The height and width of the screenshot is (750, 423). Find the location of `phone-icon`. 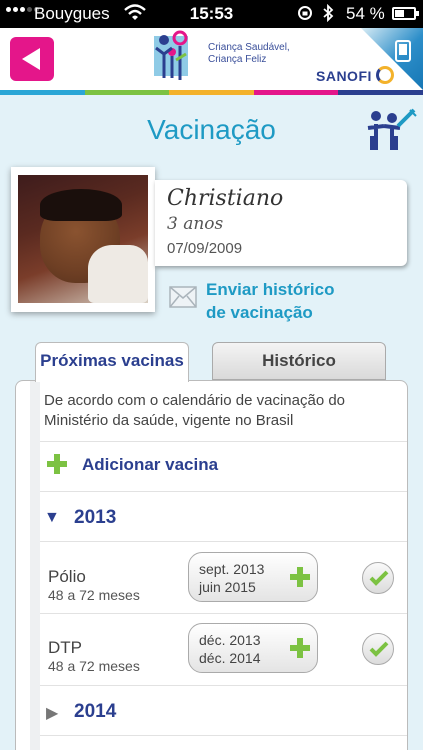

phone-icon is located at coordinates (403, 51).